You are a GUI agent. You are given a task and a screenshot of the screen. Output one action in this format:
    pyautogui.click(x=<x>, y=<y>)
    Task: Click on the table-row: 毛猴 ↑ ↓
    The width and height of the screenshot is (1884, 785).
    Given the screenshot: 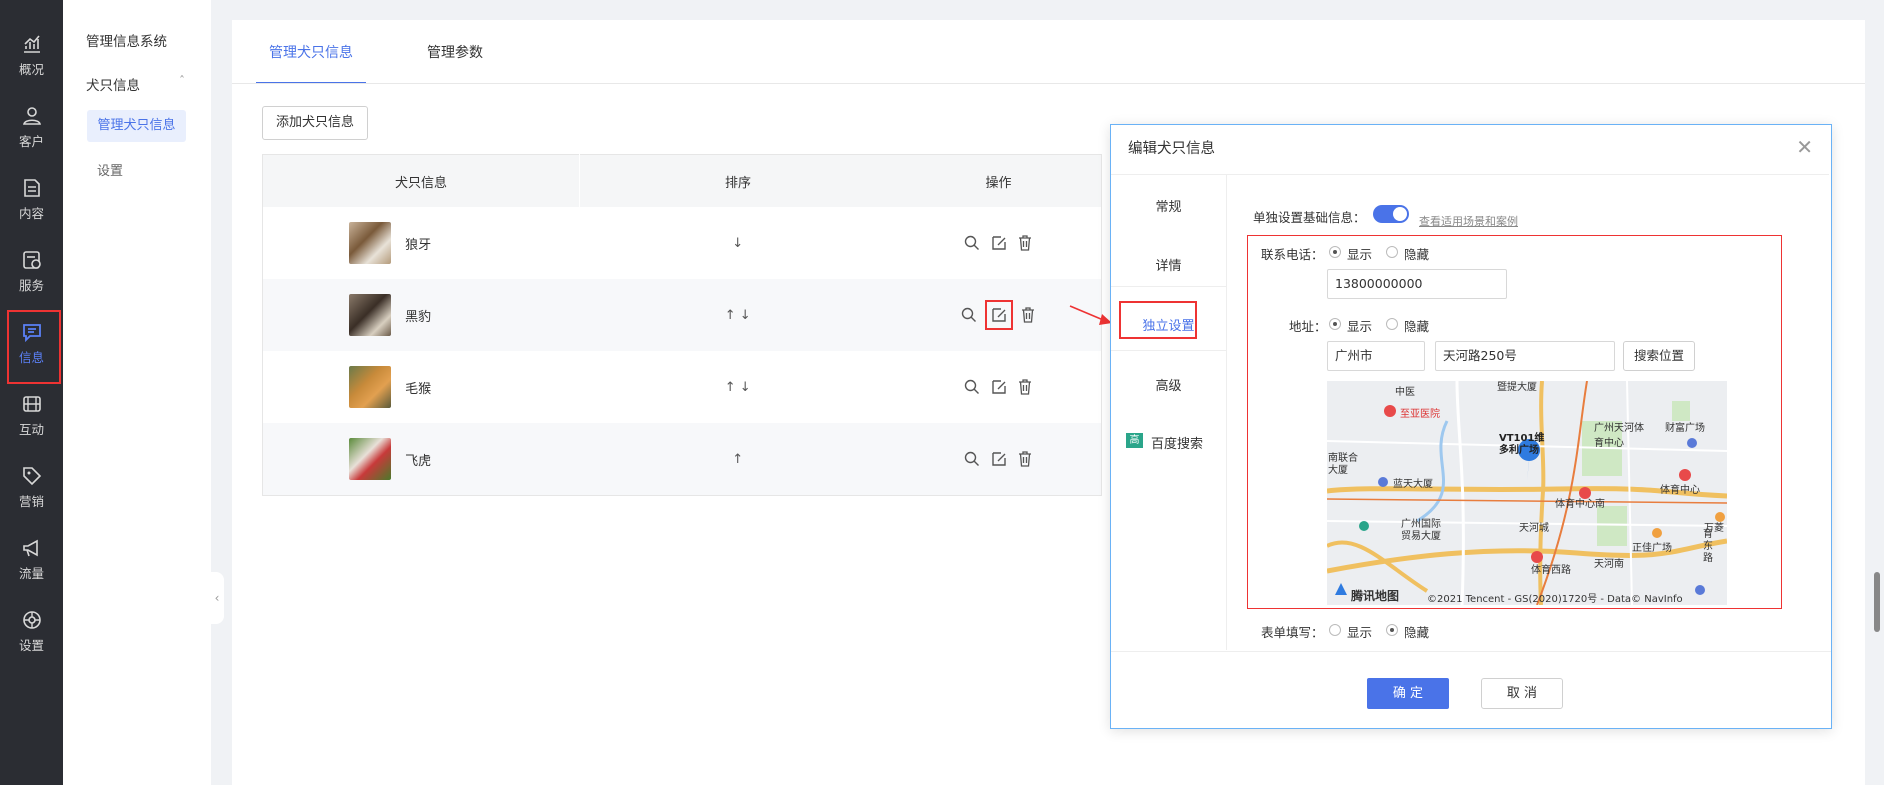 What is the action you would take?
    pyautogui.click(x=682, y=387)
    